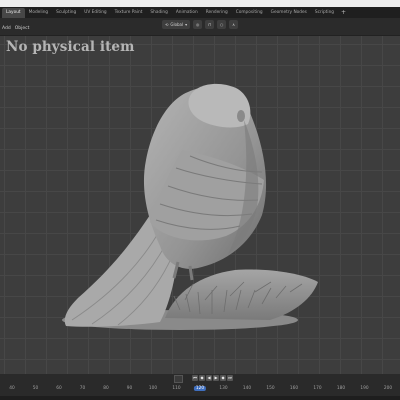  Describe the element at coordinates (324, 13) in the screenshot. I see `tab-scripting: Scripting` at that location.